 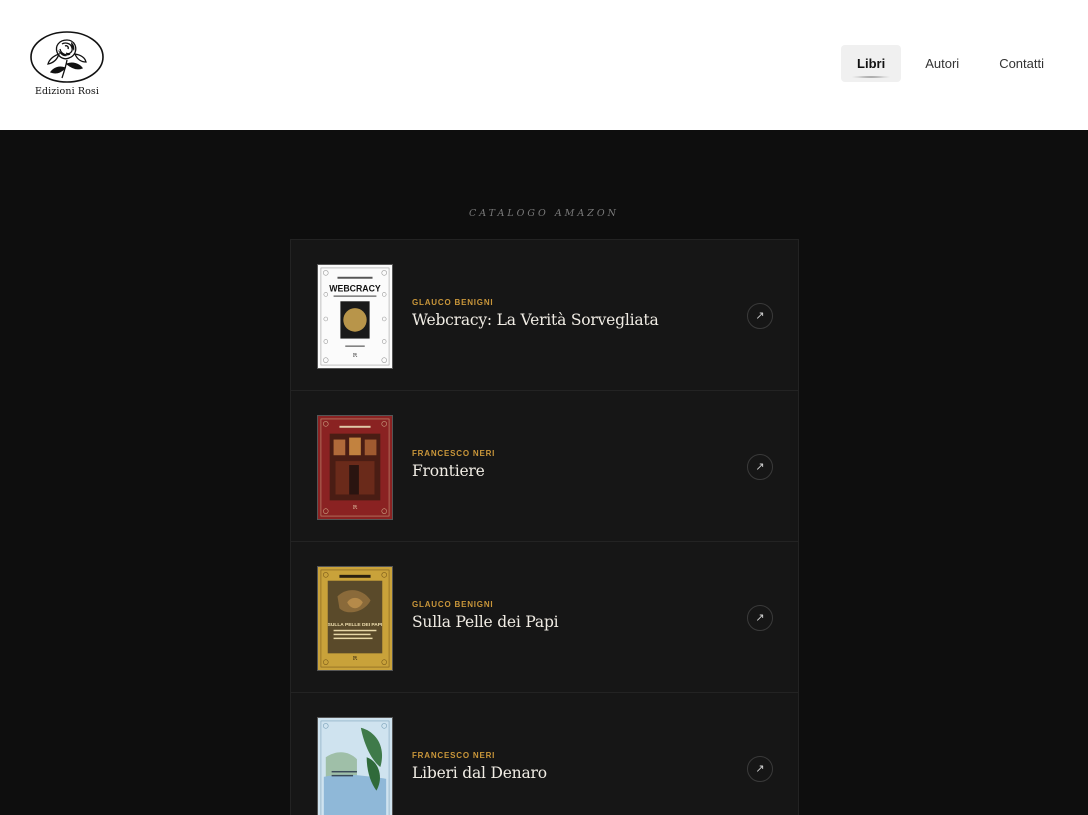 What do you see at coordinates (355, 625) in the screenshot?
I see `cover-title: SULLA PELLE DEI PAPI` at bounding box center [355, 625].